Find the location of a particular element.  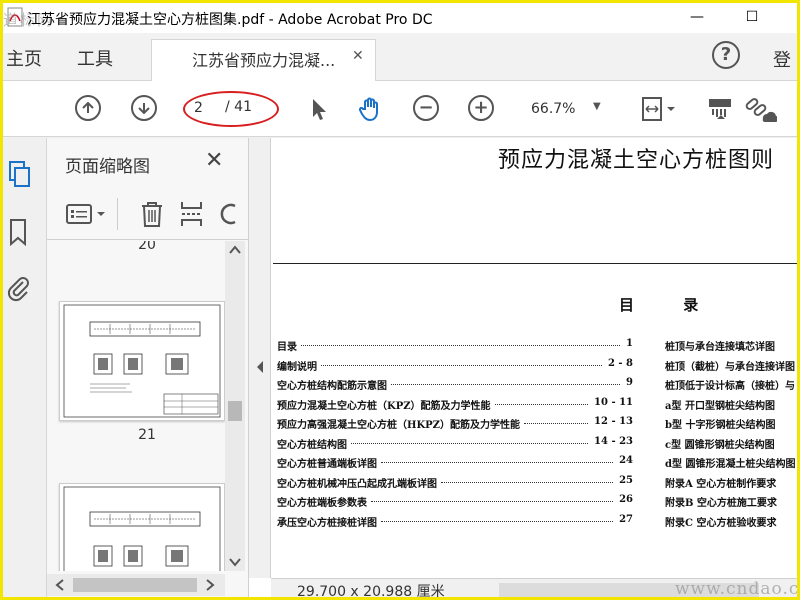

close-window-button: ✕ is located at coordinates (788, 17).